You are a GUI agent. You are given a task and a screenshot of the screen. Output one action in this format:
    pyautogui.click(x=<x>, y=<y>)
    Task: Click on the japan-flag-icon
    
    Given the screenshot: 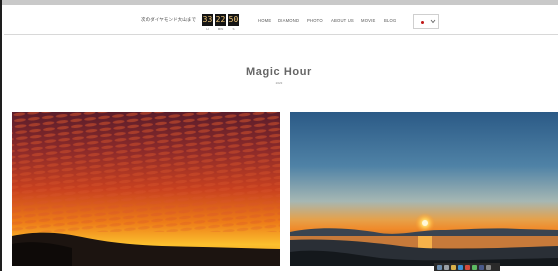 What is the action you would take?
    pyautogui.click(x=422, y=22)
    